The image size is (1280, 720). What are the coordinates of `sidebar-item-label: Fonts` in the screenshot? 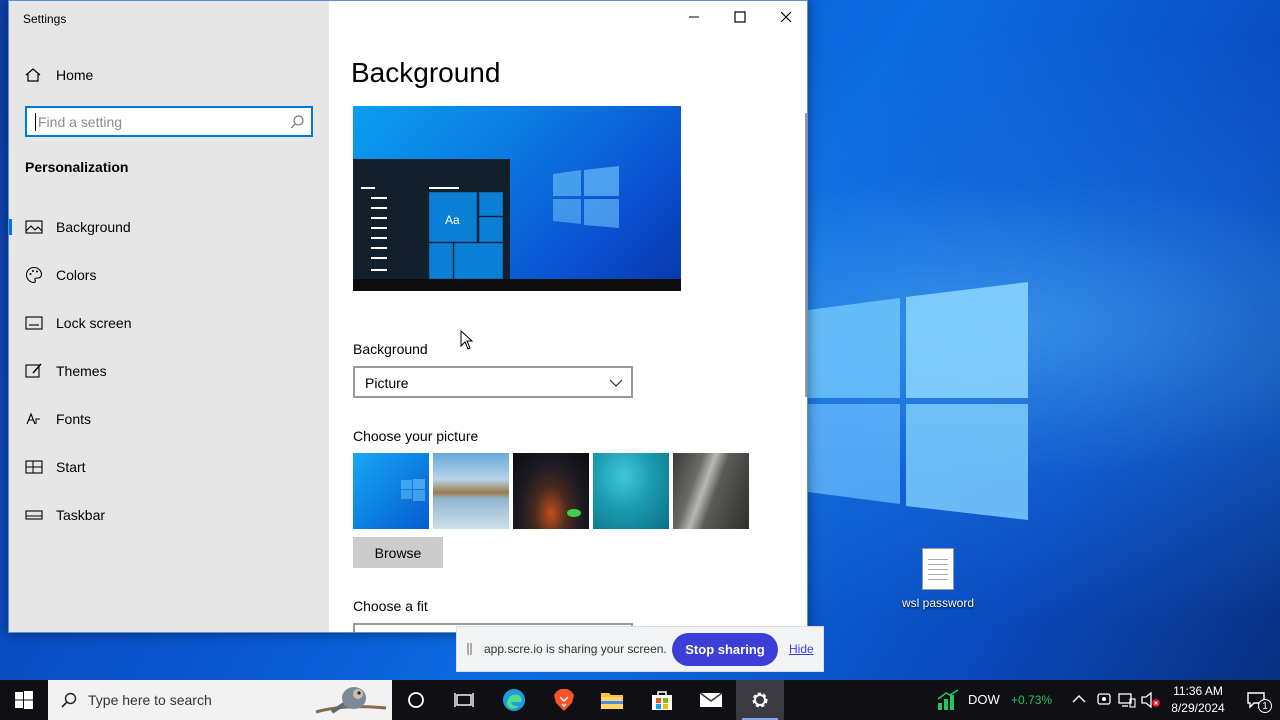 It's located at (74, 419).